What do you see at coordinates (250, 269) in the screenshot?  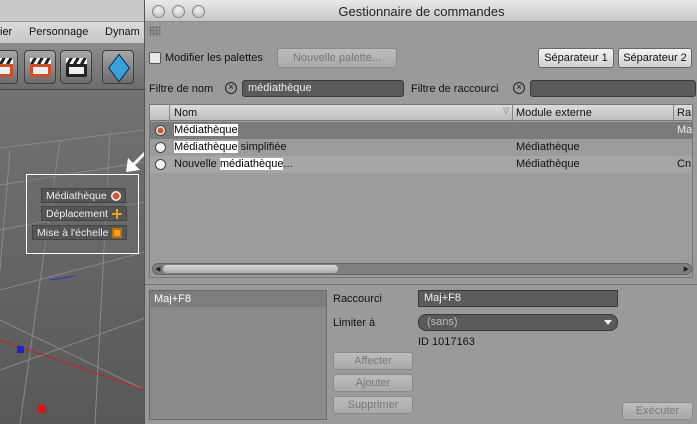 I see `scrollbar-thumb` at bounding box center [250, 269].